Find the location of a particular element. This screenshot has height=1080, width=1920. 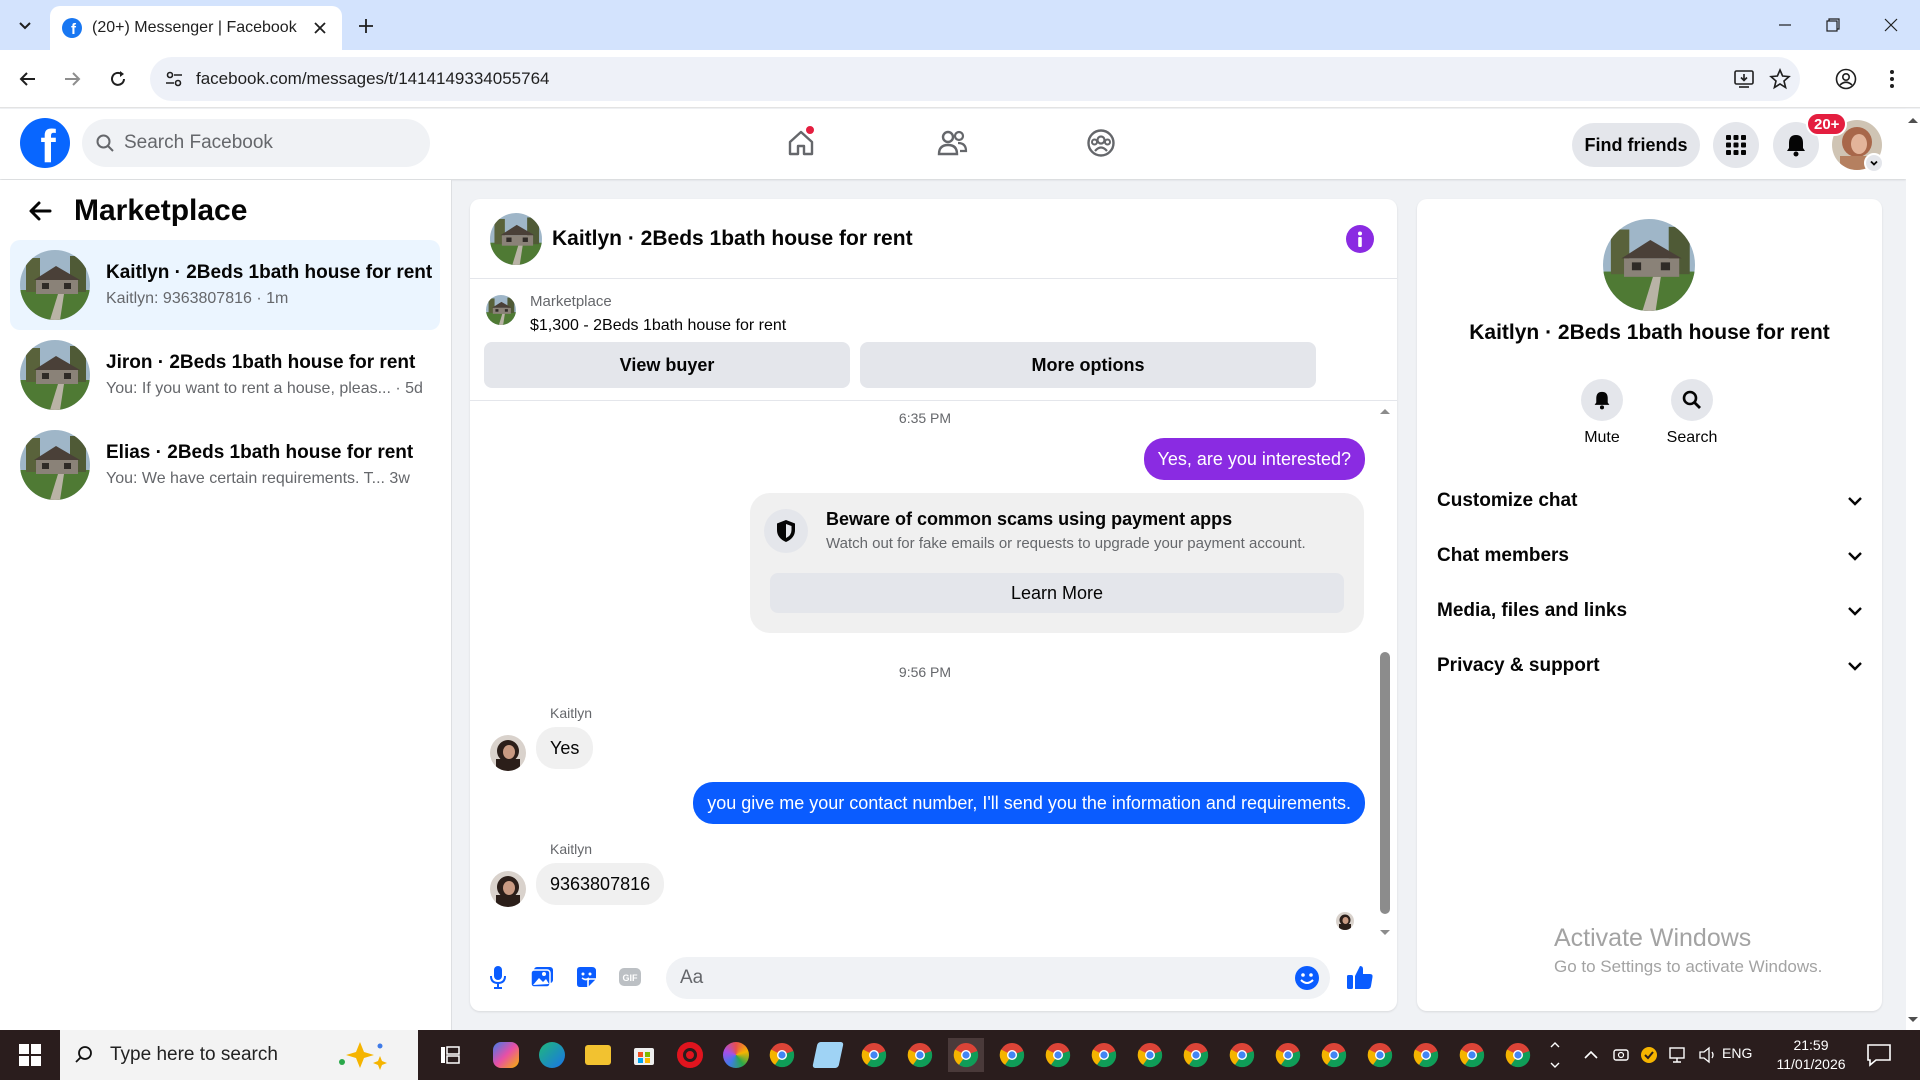

taskbar-search-box is located at coordinates (239, 1055).